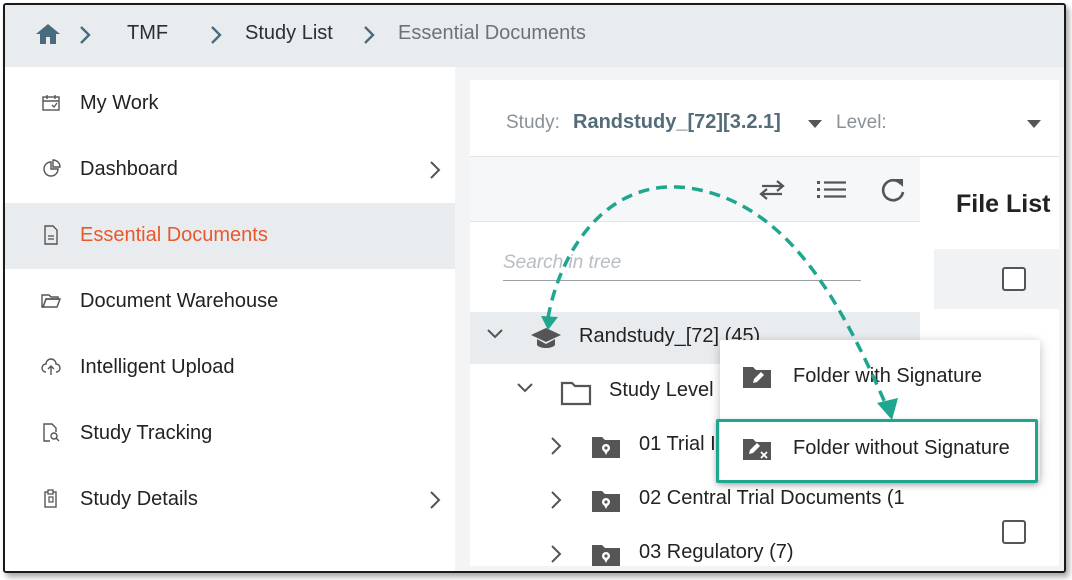  Describe the element at coordinates (576, 393) in the screenshot. I see `folder-outline-icon` at that location.